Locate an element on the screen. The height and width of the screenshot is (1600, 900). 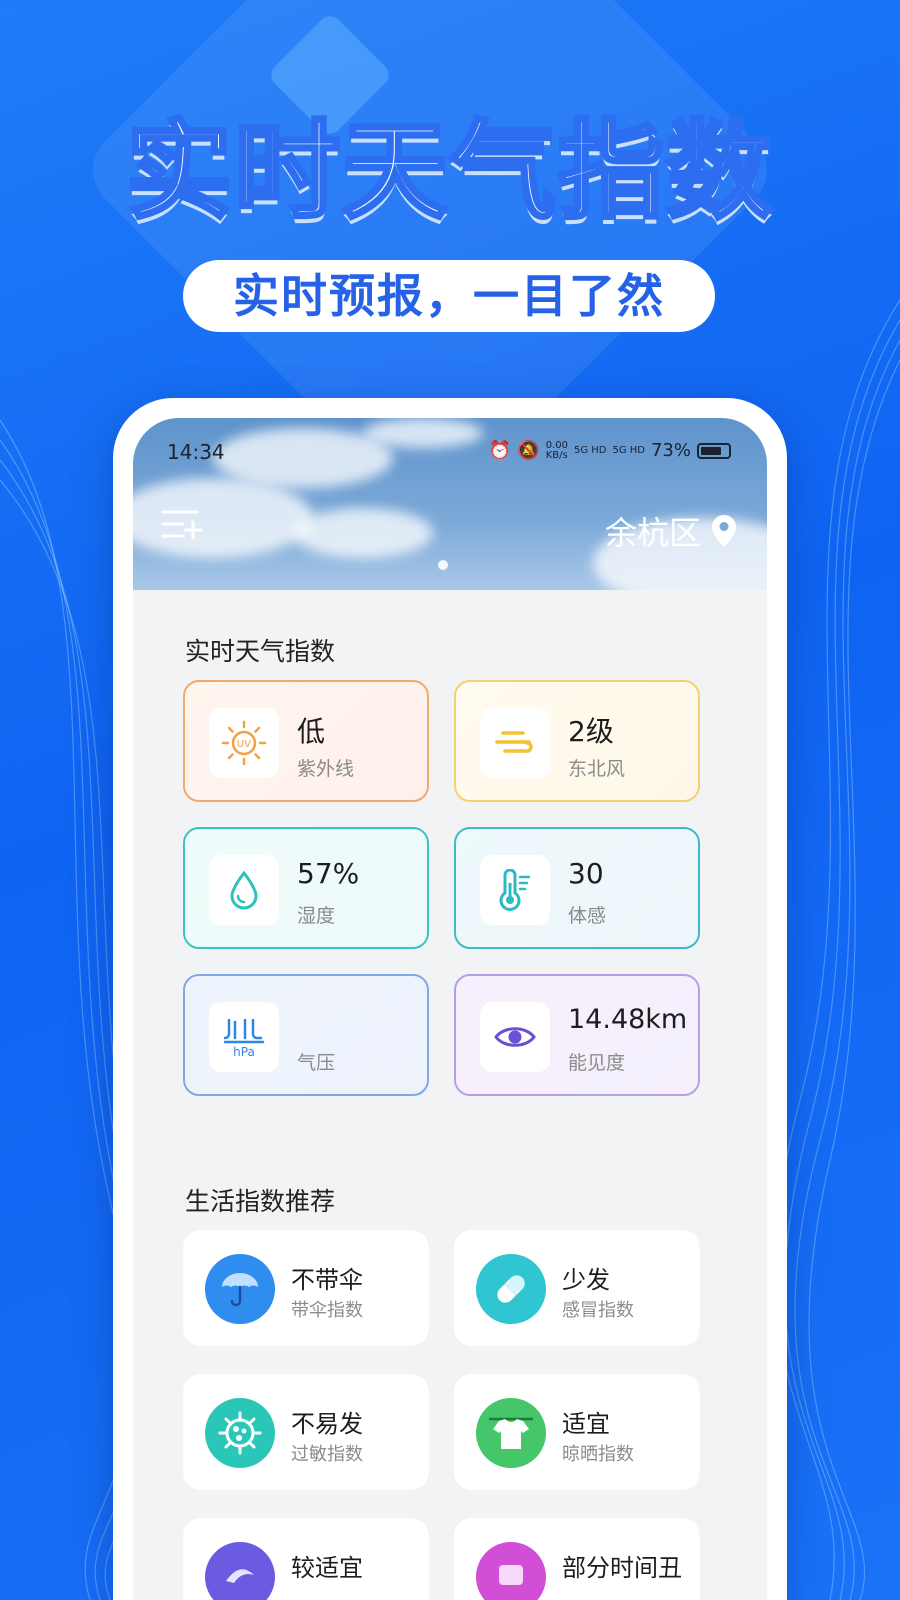
mute-icon: 🔕 is located at coordinates (528, 450).